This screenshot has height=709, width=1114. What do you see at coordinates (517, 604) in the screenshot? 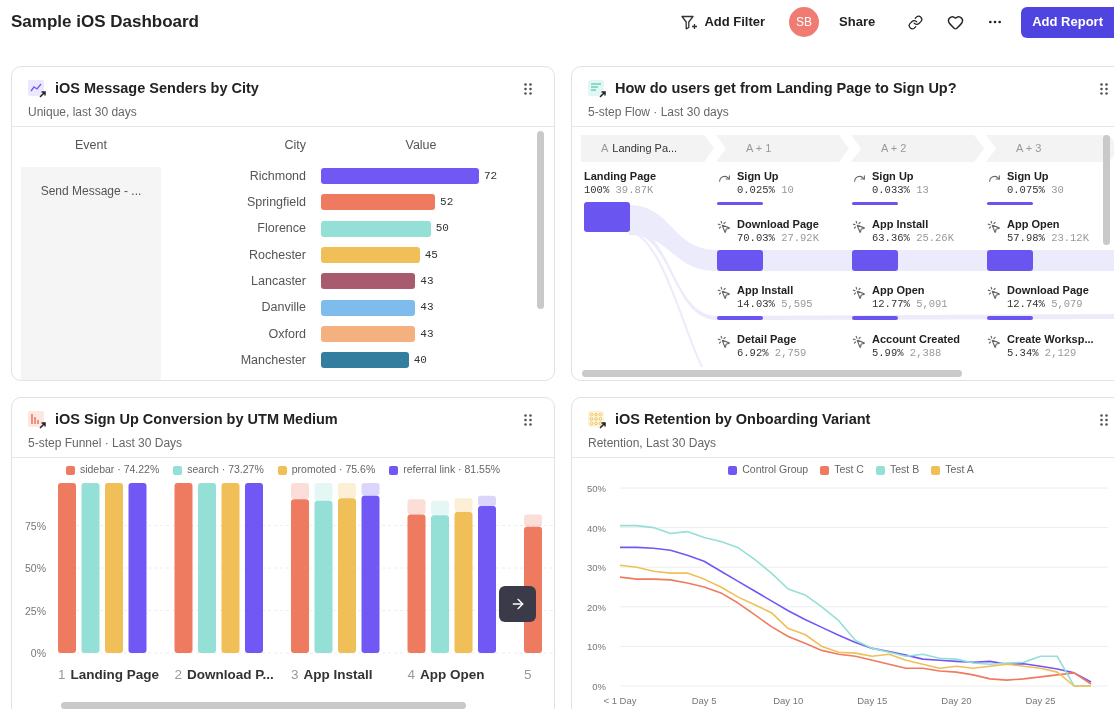
I see `next-button` at bounding box center [517, 604].